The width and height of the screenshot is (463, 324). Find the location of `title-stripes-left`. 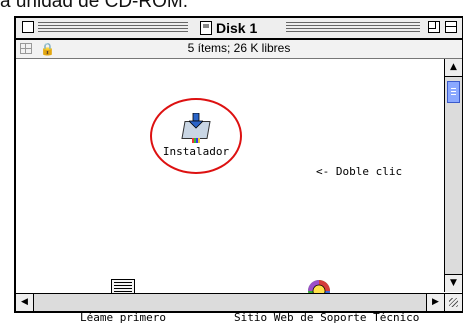

title-stripes-left is located at coordinates (113, 27).